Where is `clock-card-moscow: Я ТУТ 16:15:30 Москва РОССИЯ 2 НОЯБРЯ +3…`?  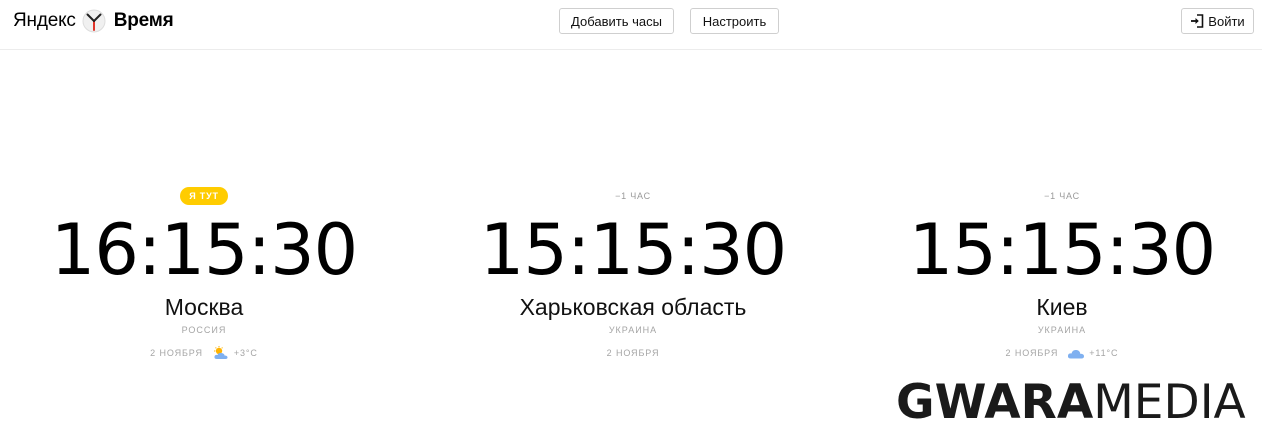 clock-card-moscow: Я ТУТ 16:15:30 Москва РОССИЯ 2 НОЯБРЯ +3… is located at coordinates (207, 273).